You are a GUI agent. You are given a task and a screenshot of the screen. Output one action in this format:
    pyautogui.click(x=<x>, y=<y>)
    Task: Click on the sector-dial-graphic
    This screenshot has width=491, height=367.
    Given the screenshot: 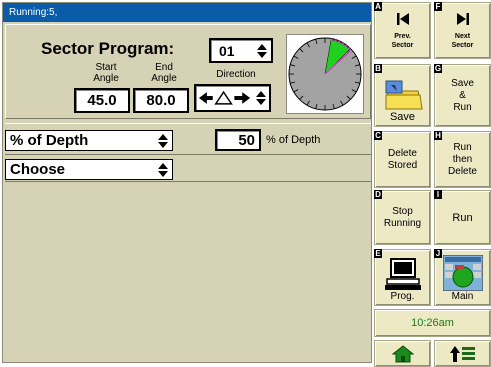 What is the action you would take?
    pyautogui.click(x=325, y=74)
    